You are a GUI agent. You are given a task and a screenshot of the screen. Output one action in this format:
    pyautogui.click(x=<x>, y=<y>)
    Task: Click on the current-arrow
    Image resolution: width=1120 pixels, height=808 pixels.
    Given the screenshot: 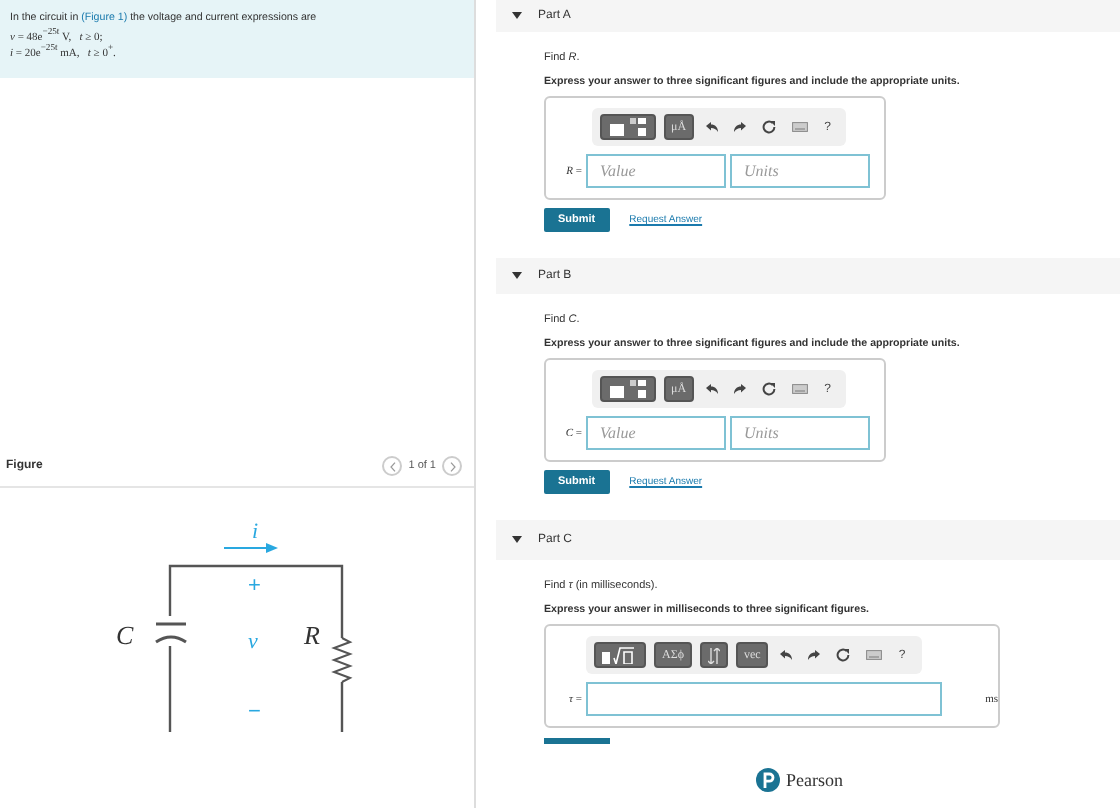 What is the action you would take?
    pyautogui.click(x=250, y=548)
    